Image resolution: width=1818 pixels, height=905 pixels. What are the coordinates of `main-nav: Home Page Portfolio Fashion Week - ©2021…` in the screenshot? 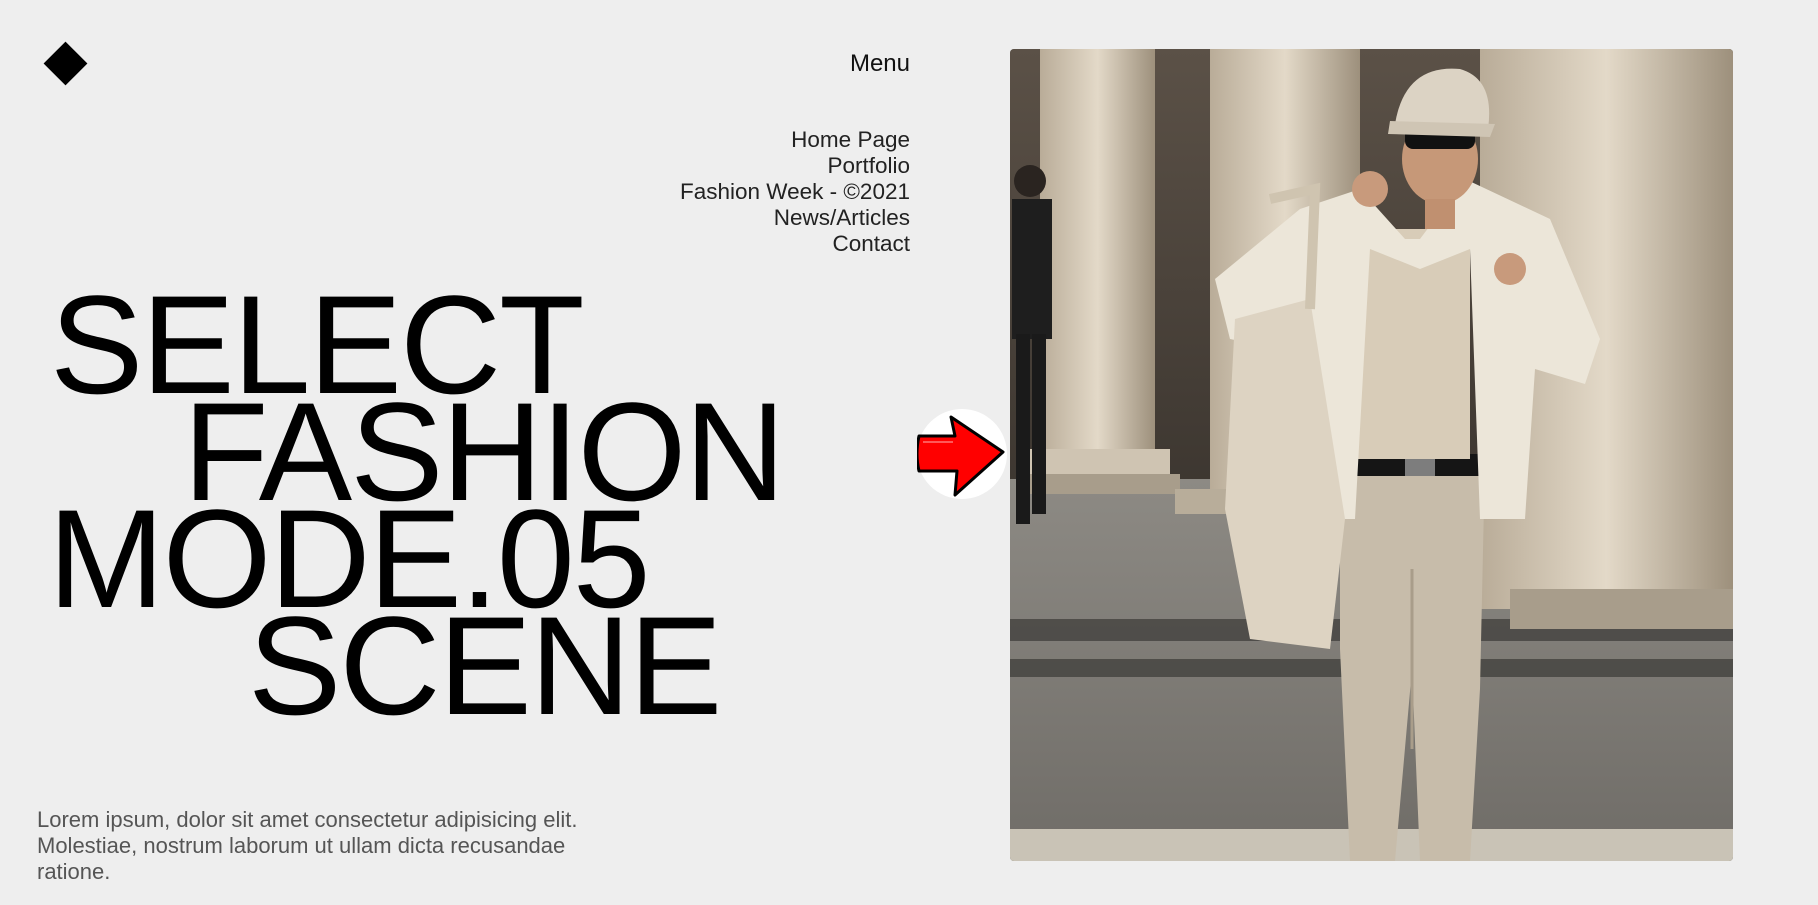 It's located at (795, 192).